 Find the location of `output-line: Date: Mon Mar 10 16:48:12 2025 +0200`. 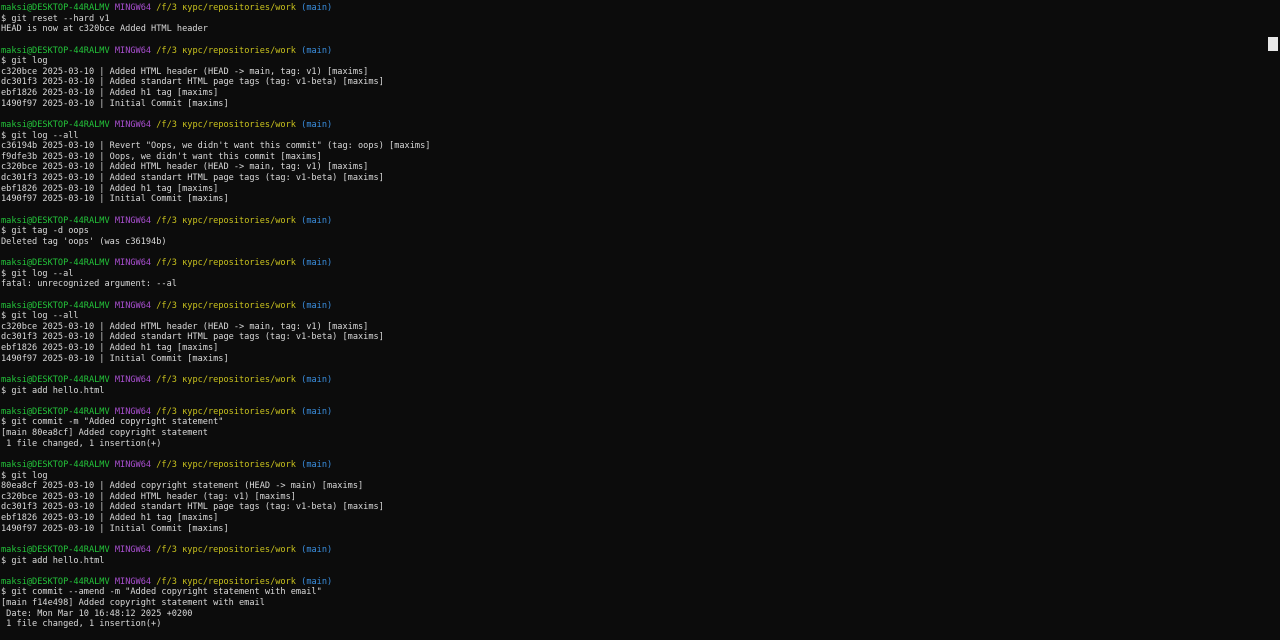

output-line: Date: Mon Mar 10 16:48:12 2025 +0200 is located at coordinates (97, 613).